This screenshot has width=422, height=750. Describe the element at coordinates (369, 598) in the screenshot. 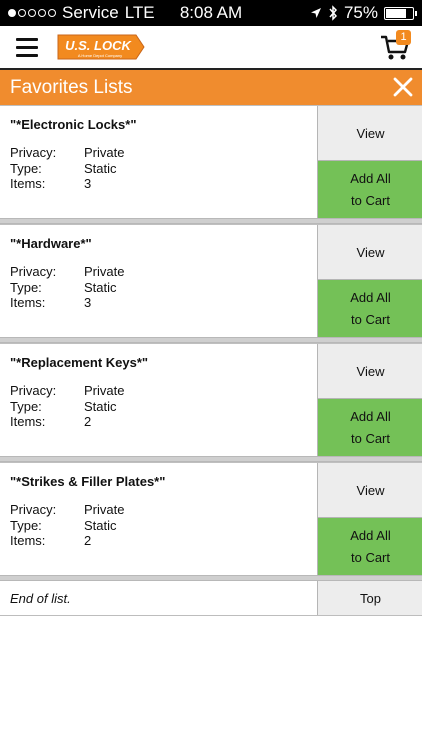

I see `scroll-top-button: Top` at that location.